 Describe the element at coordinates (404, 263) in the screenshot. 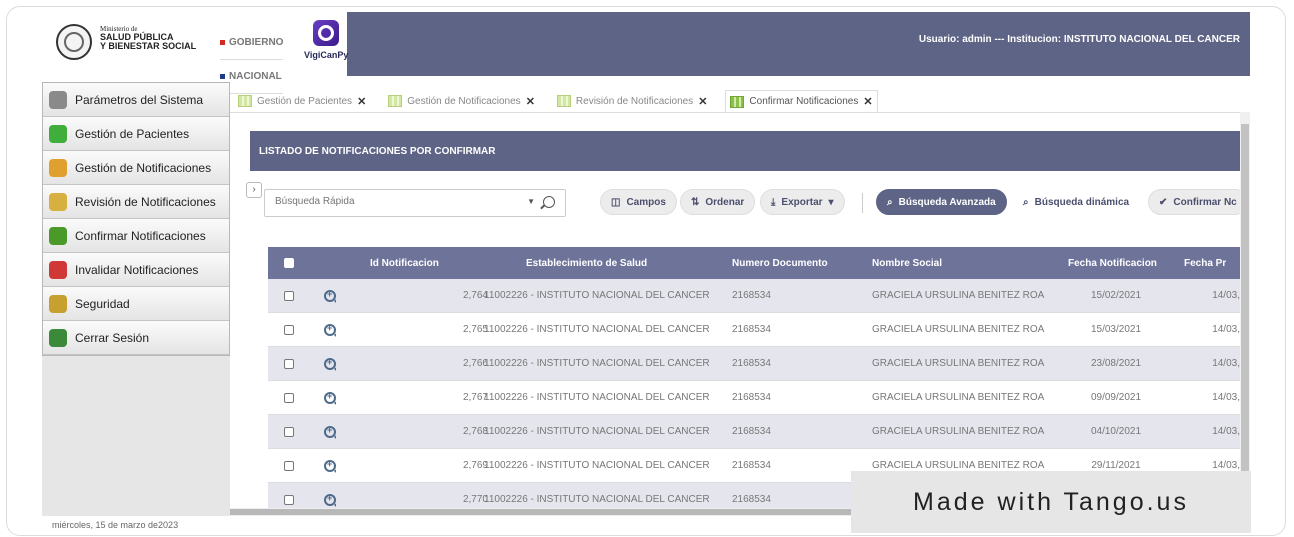

I see `col-id-notificacion: Id Notificacion` at that location.